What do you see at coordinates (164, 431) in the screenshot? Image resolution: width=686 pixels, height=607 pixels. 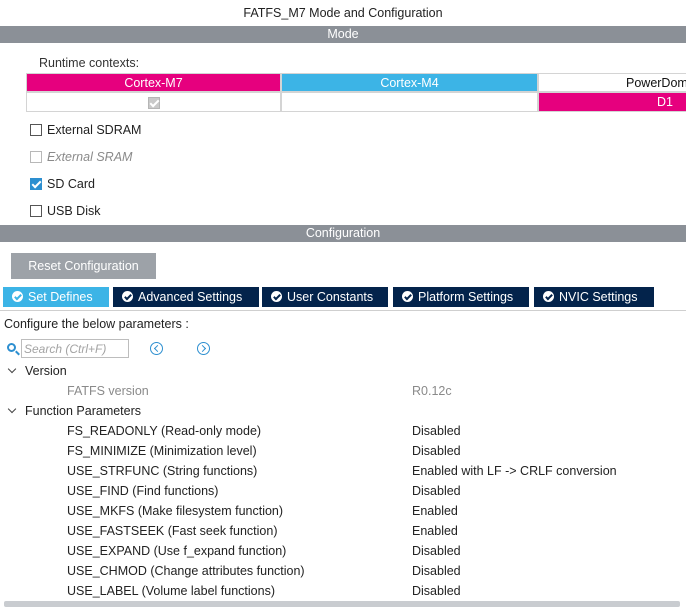 I see `param-name: FS_READONLY (Read-only mode)` at bounding box center [164, 431].